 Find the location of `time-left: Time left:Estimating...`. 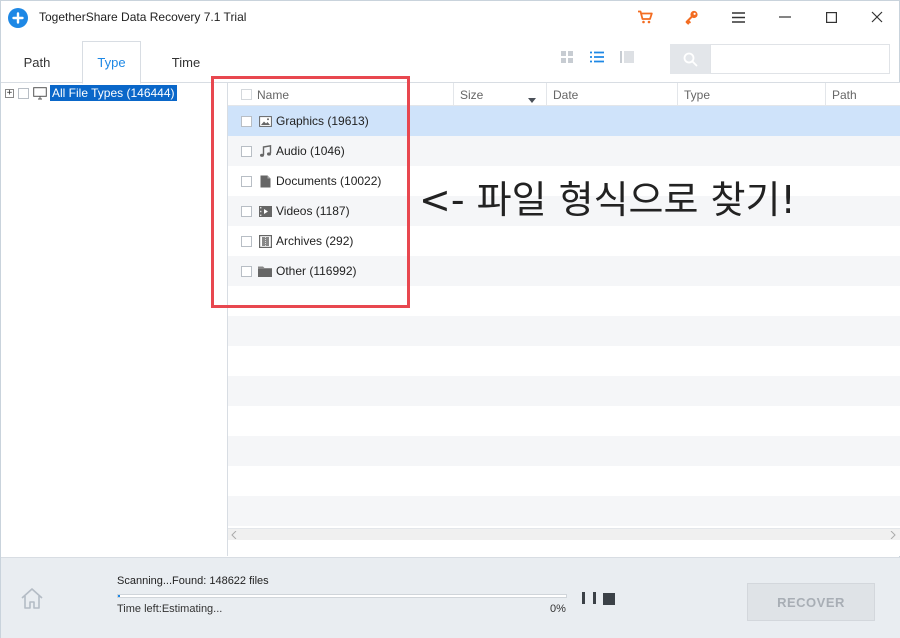

time-left: Time left:Estimating... is located at coordinates (170, 609).